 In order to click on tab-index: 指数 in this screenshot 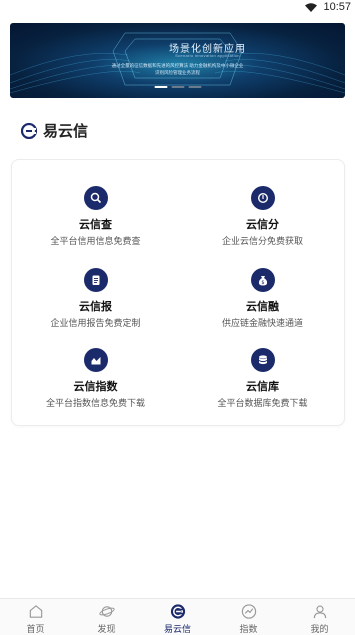, I will do `click(248, 617)`.